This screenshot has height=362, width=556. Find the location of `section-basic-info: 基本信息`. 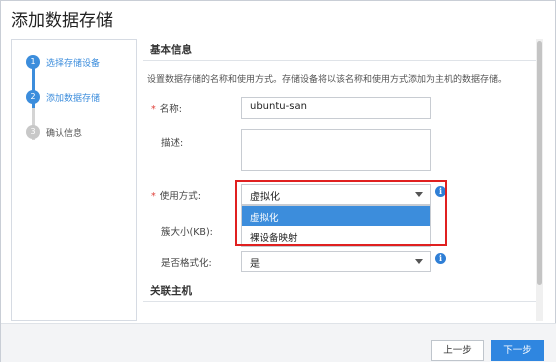

section-basic-info: 基本信息 is located at coordinates (171, 50).